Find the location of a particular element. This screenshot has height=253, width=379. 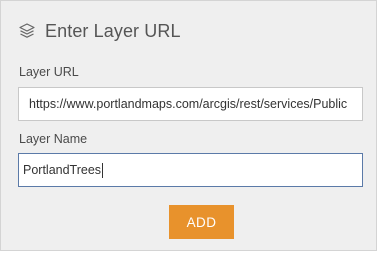

panel-title: Enter Layer URL is located at coordinates (113, 30).